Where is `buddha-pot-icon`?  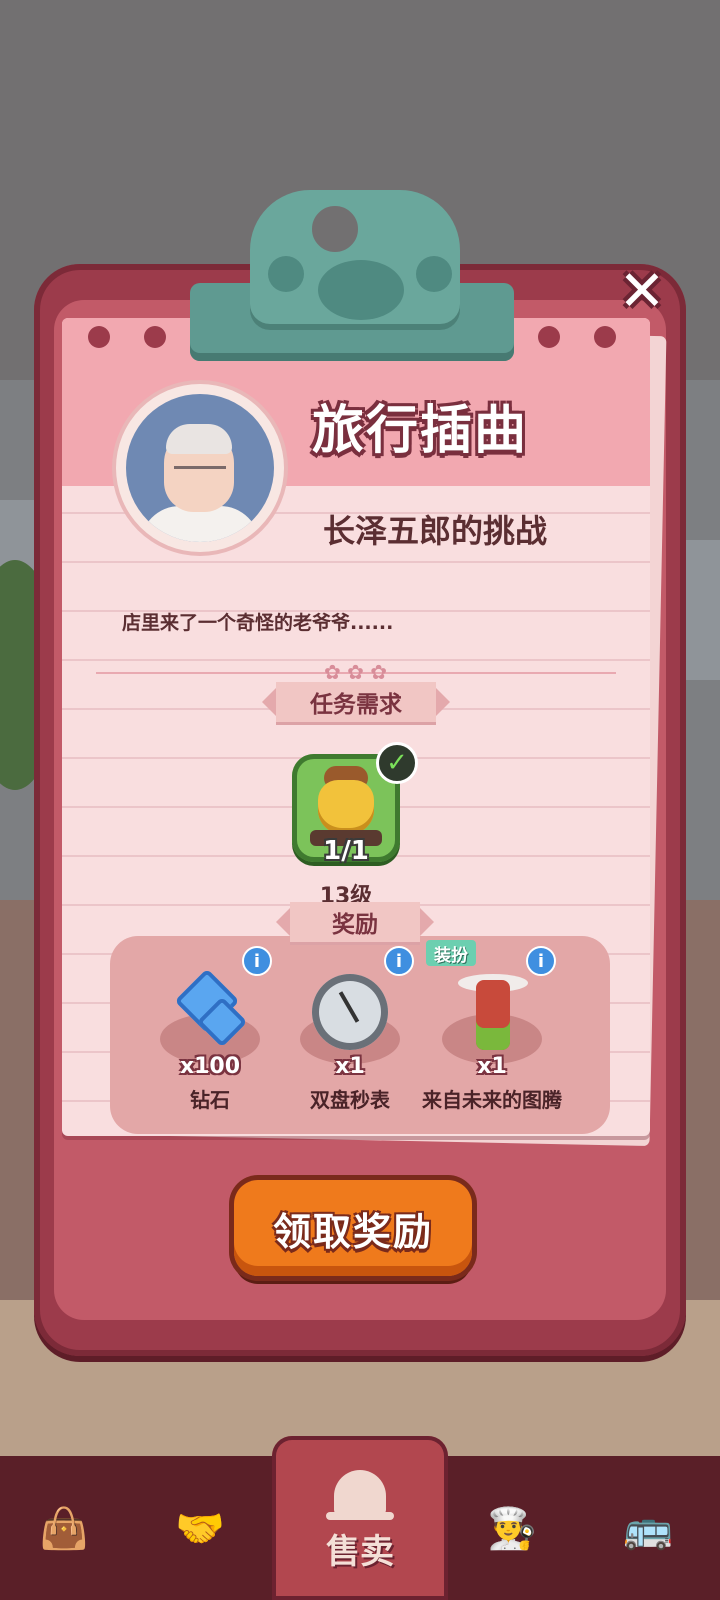 buddha-pot-icon is located at coordinates (346, 807).